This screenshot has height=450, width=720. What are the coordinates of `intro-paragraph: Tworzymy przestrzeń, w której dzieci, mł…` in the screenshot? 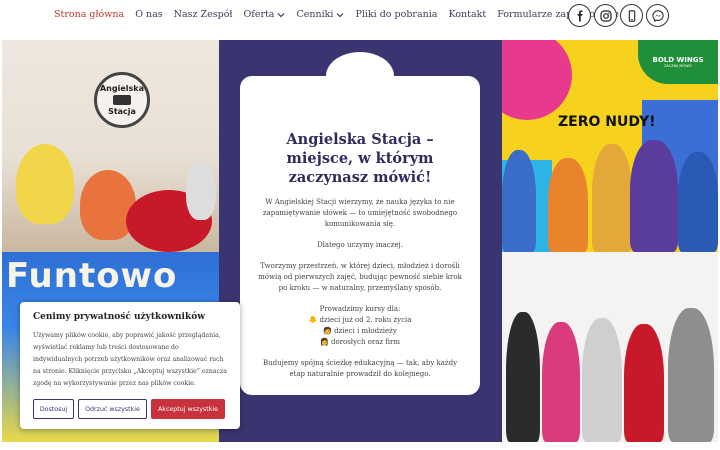 It's located at (360, 277).